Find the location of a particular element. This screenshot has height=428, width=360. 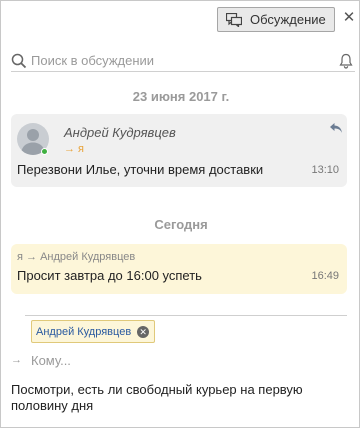

search-bar is located at coordinates (183, 61).